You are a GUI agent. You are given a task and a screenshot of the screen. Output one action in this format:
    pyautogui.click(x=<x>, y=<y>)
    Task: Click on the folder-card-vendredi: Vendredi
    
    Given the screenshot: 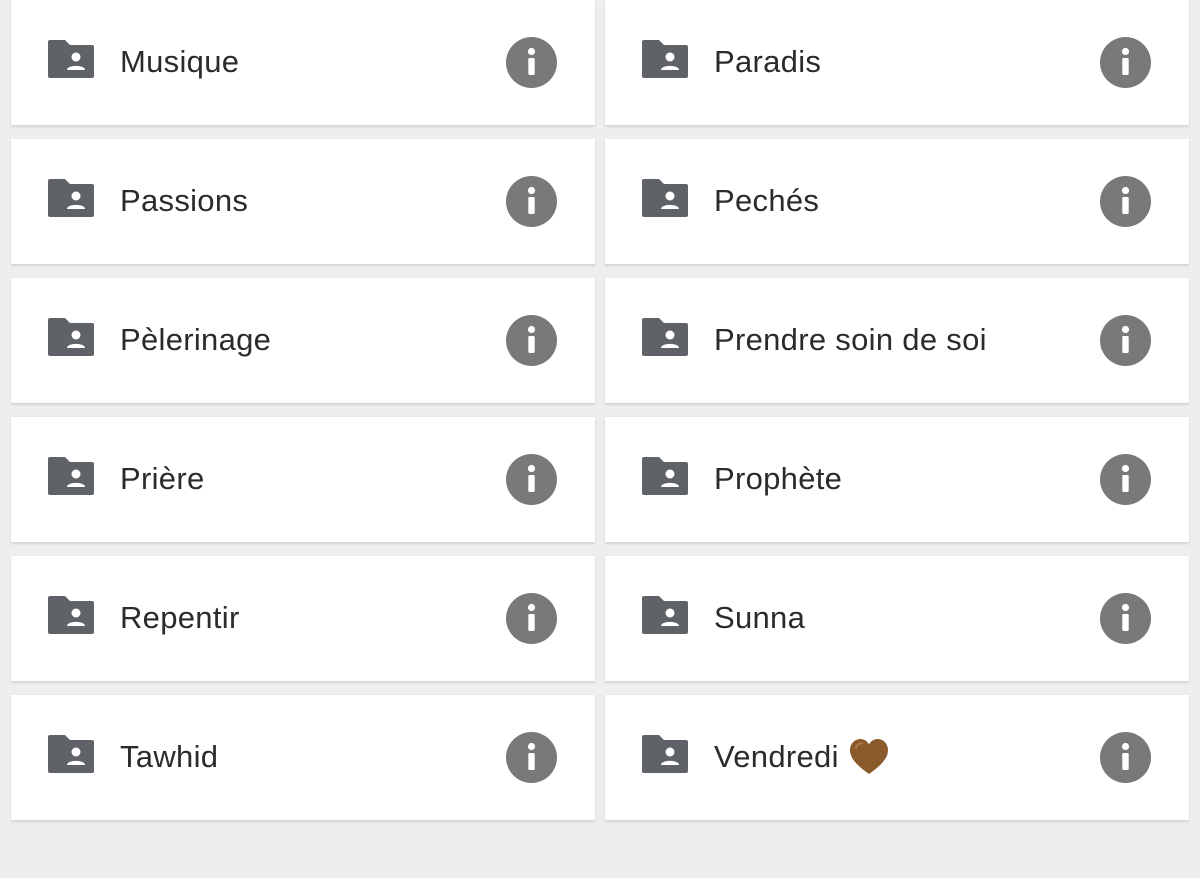 What is the action you would take?
    pyautogui.click(x=897, y=757)
    